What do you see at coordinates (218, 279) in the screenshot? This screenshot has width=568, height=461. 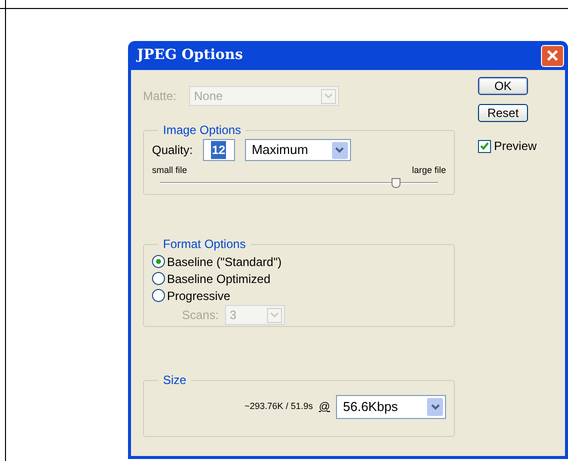 I see `radio-label: Baseline Optimized` at bounding box center [218, 279].